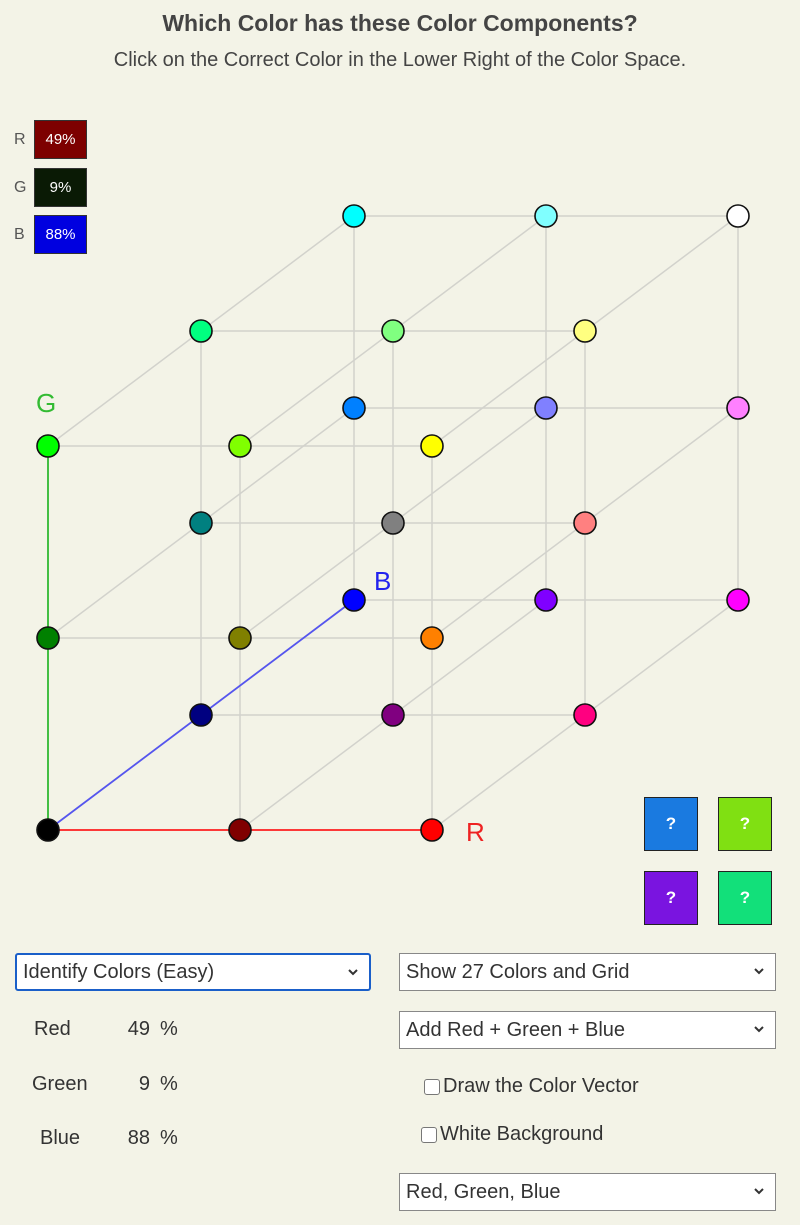 Image resolution: width=800 pixels, height=1225 pixels. Describe the element at coordinates (354, 216) in the screenshot. I see `color-point-cyan` at that location.